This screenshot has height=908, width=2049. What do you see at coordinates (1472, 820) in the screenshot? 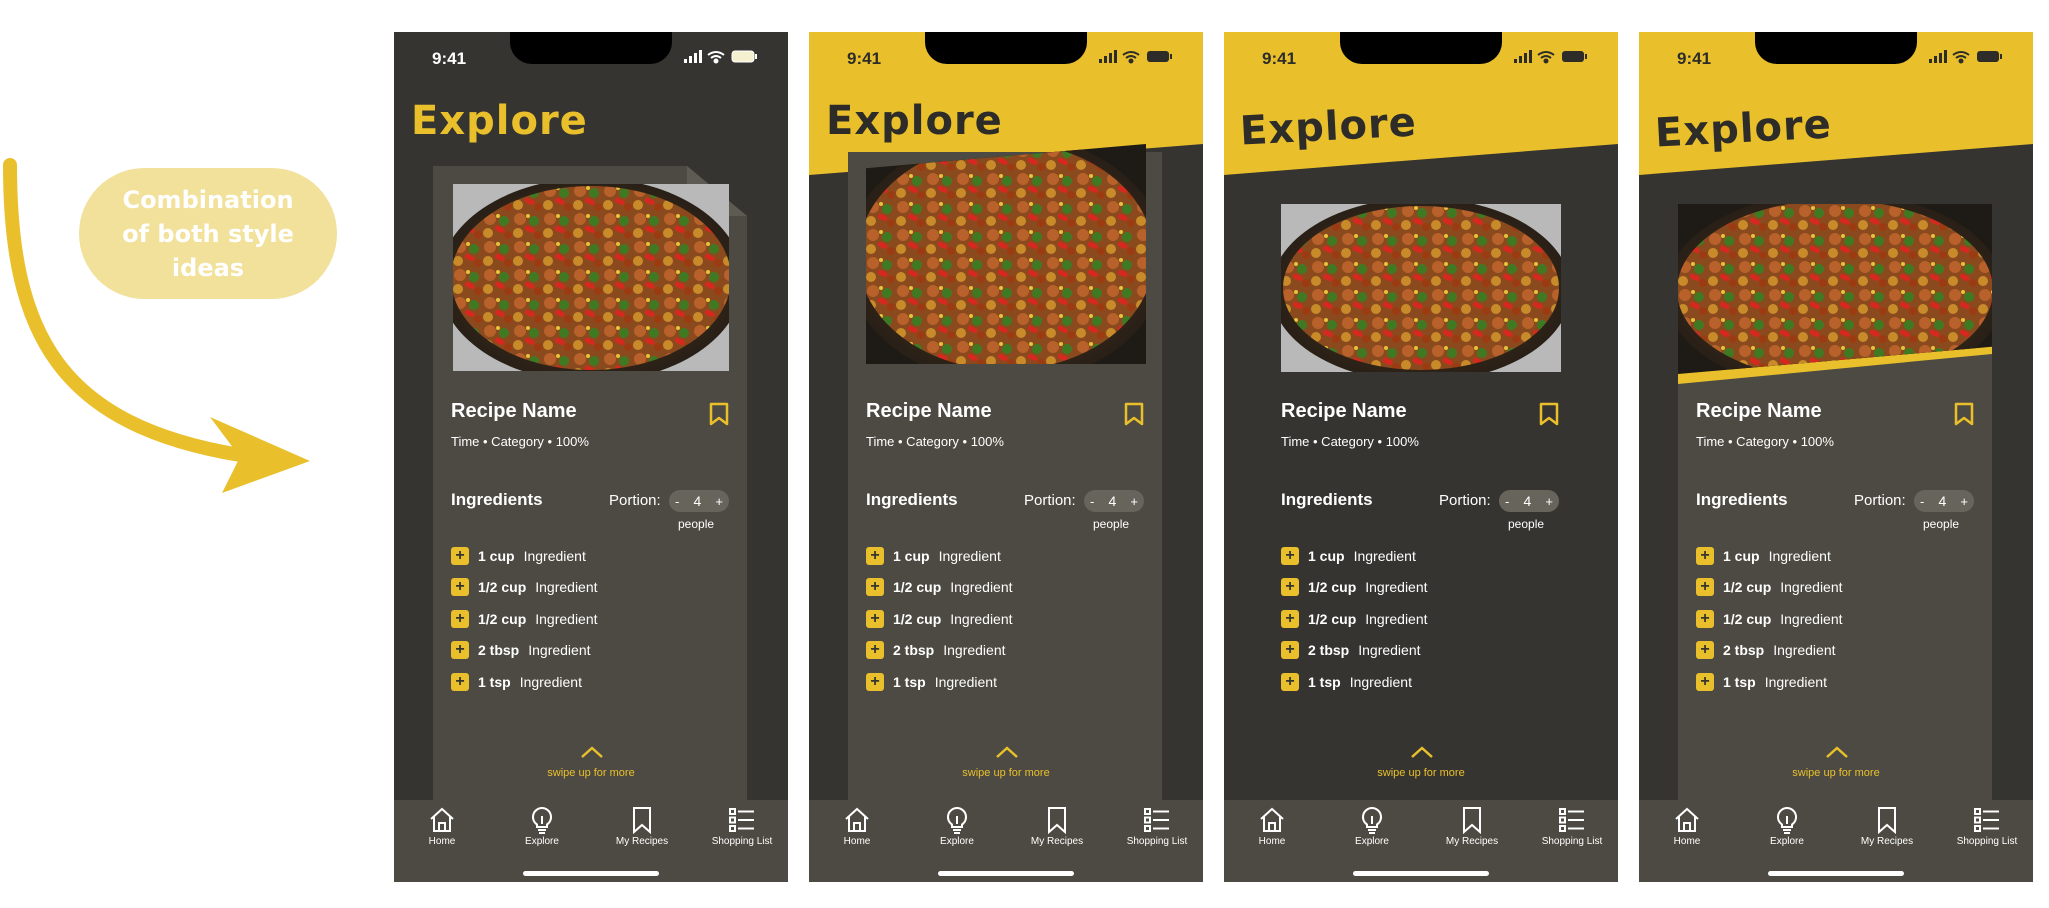
I see `bookmark-tab-icon` at bounding box center [1472, 820].